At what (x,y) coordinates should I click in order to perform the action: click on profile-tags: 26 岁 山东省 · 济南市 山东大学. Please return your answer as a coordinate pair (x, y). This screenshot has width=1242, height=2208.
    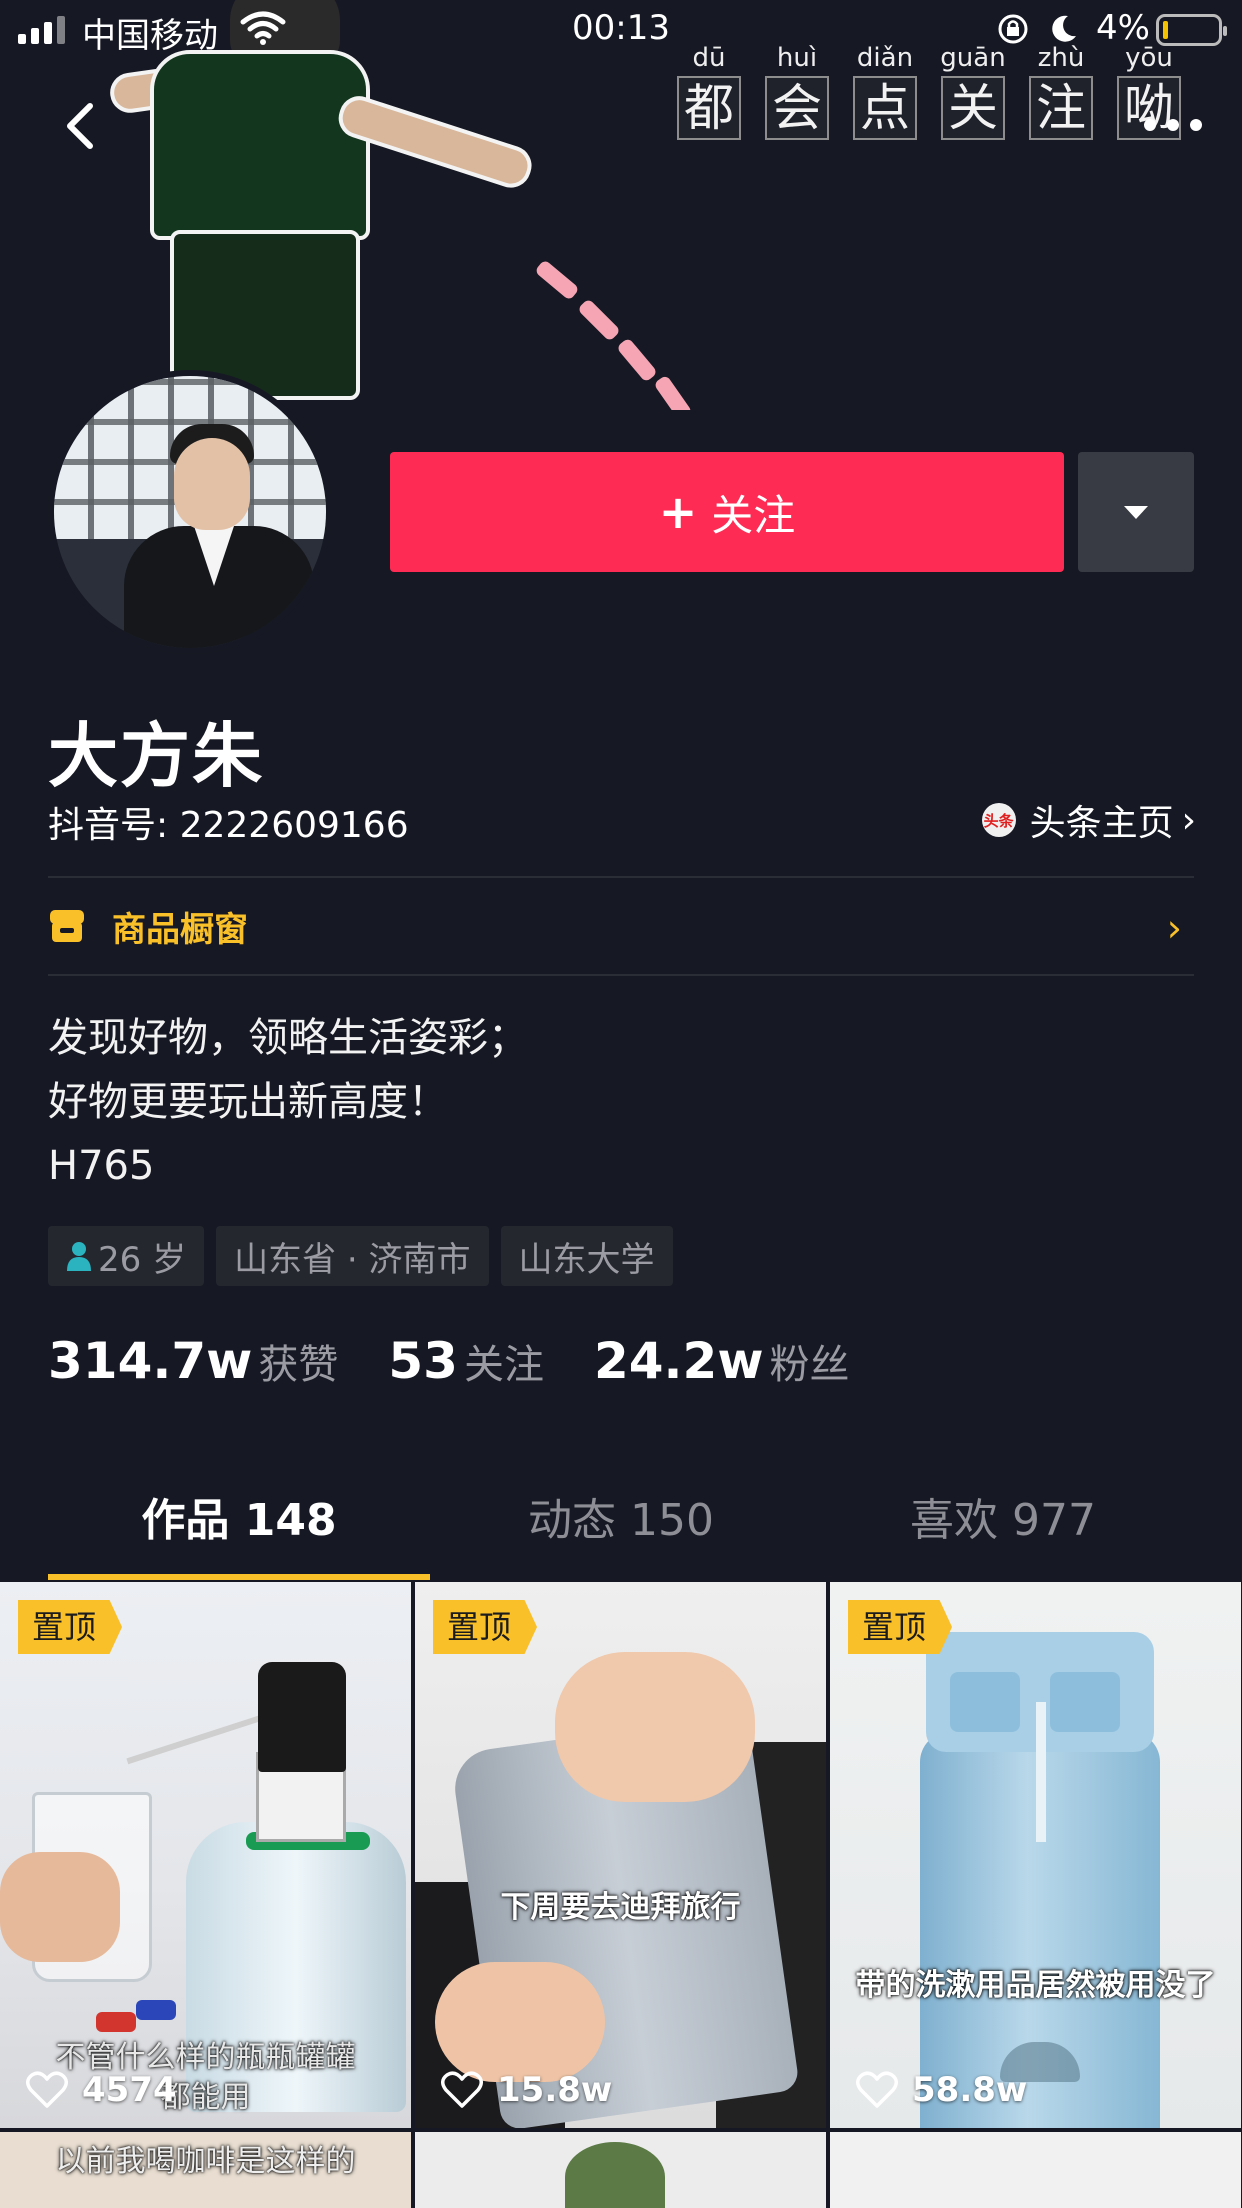
    Looking at the image, I should click on (360, 1256).